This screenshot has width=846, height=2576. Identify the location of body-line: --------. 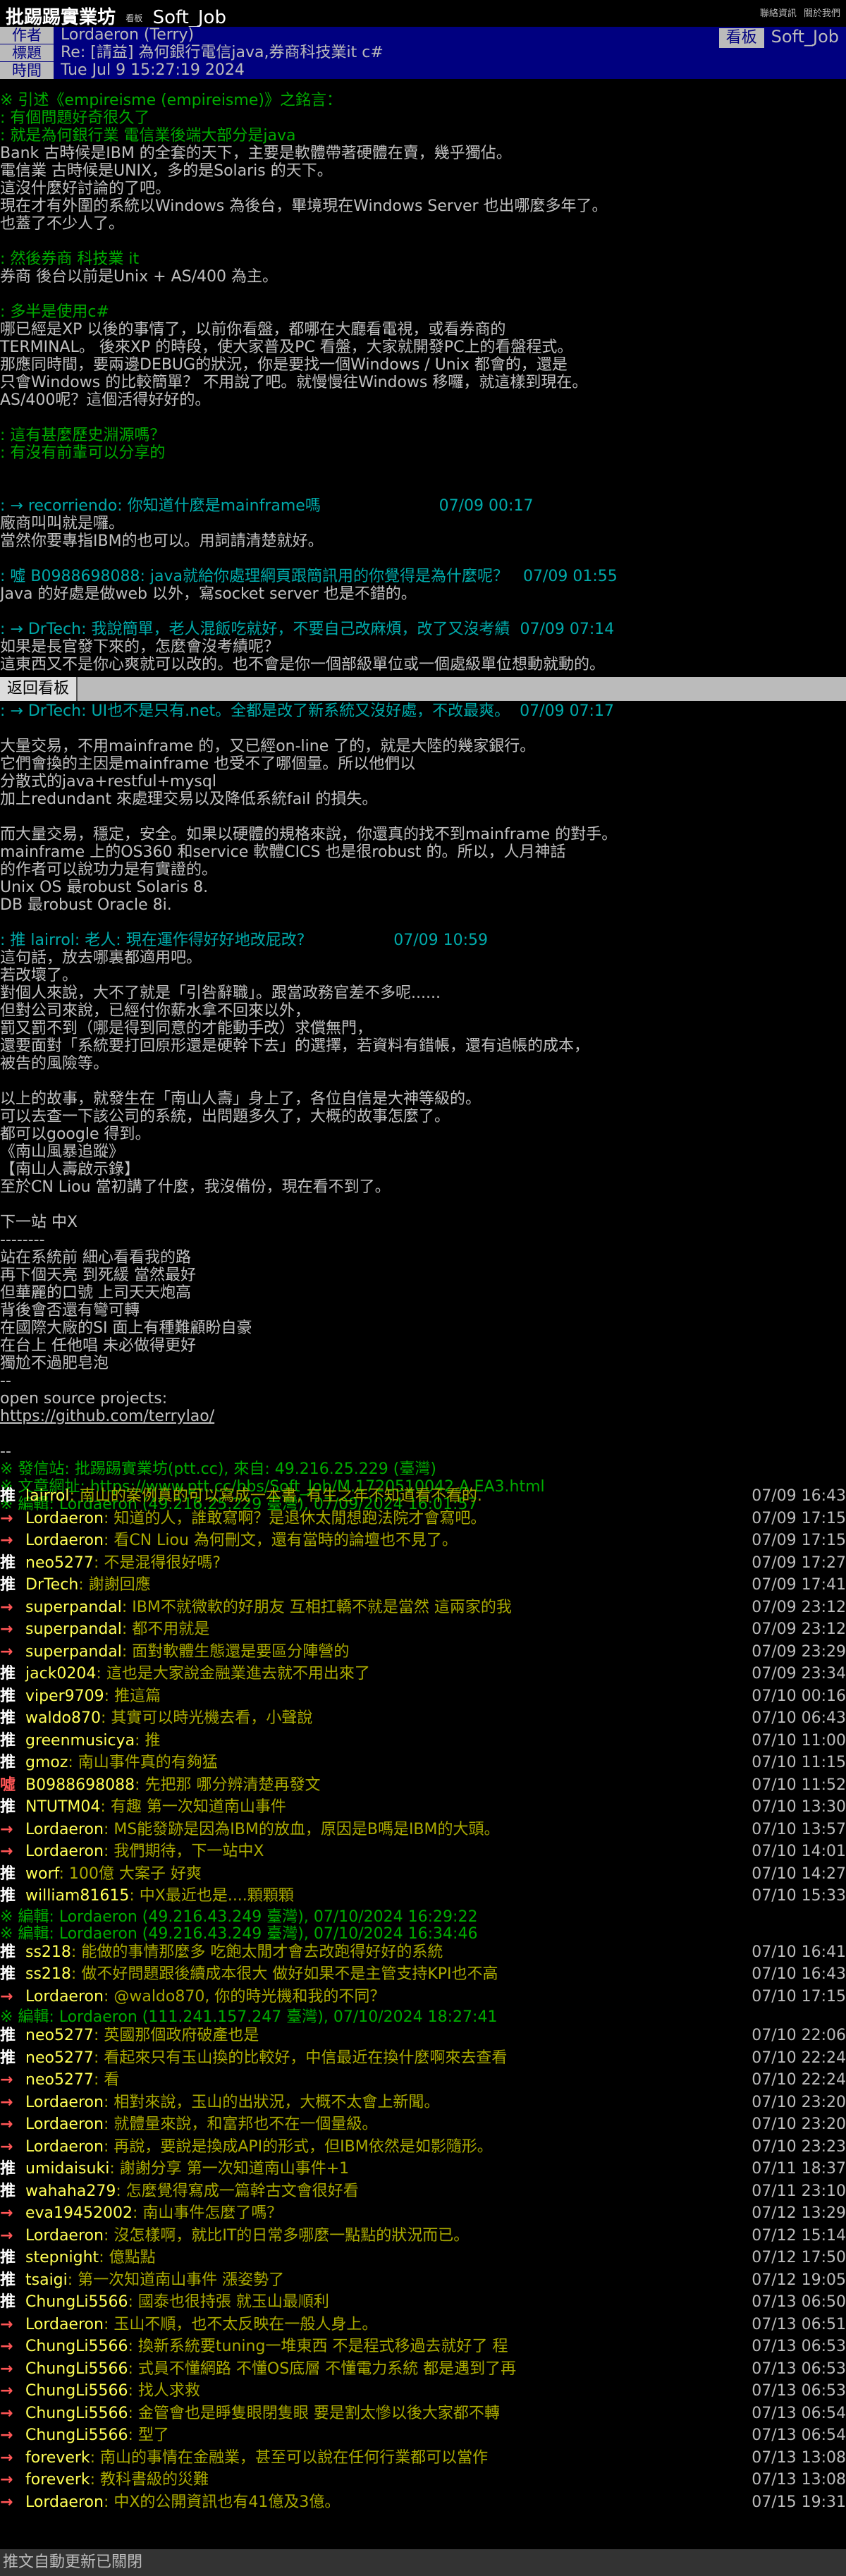
(22, 1240).